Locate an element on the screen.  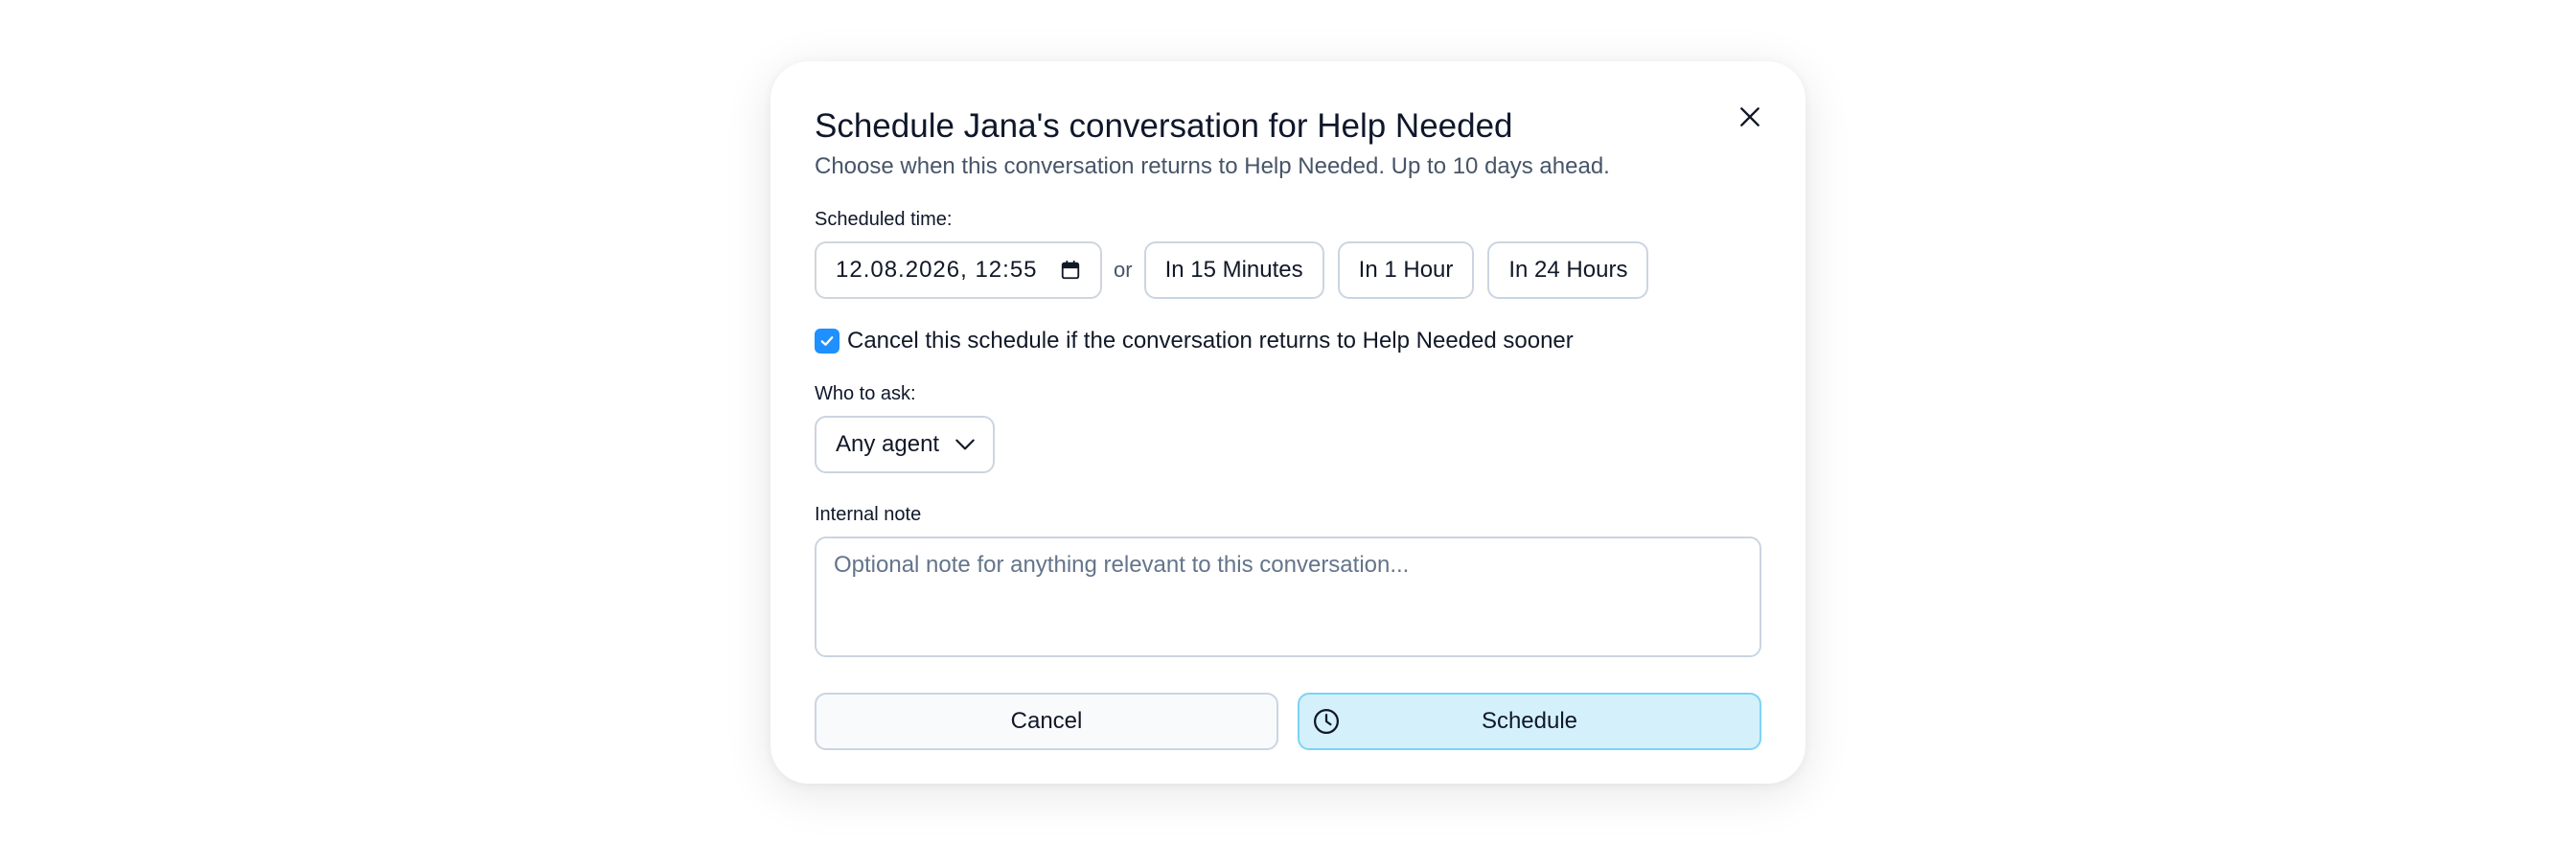
close-icon is located at coordinates (1750, 116).